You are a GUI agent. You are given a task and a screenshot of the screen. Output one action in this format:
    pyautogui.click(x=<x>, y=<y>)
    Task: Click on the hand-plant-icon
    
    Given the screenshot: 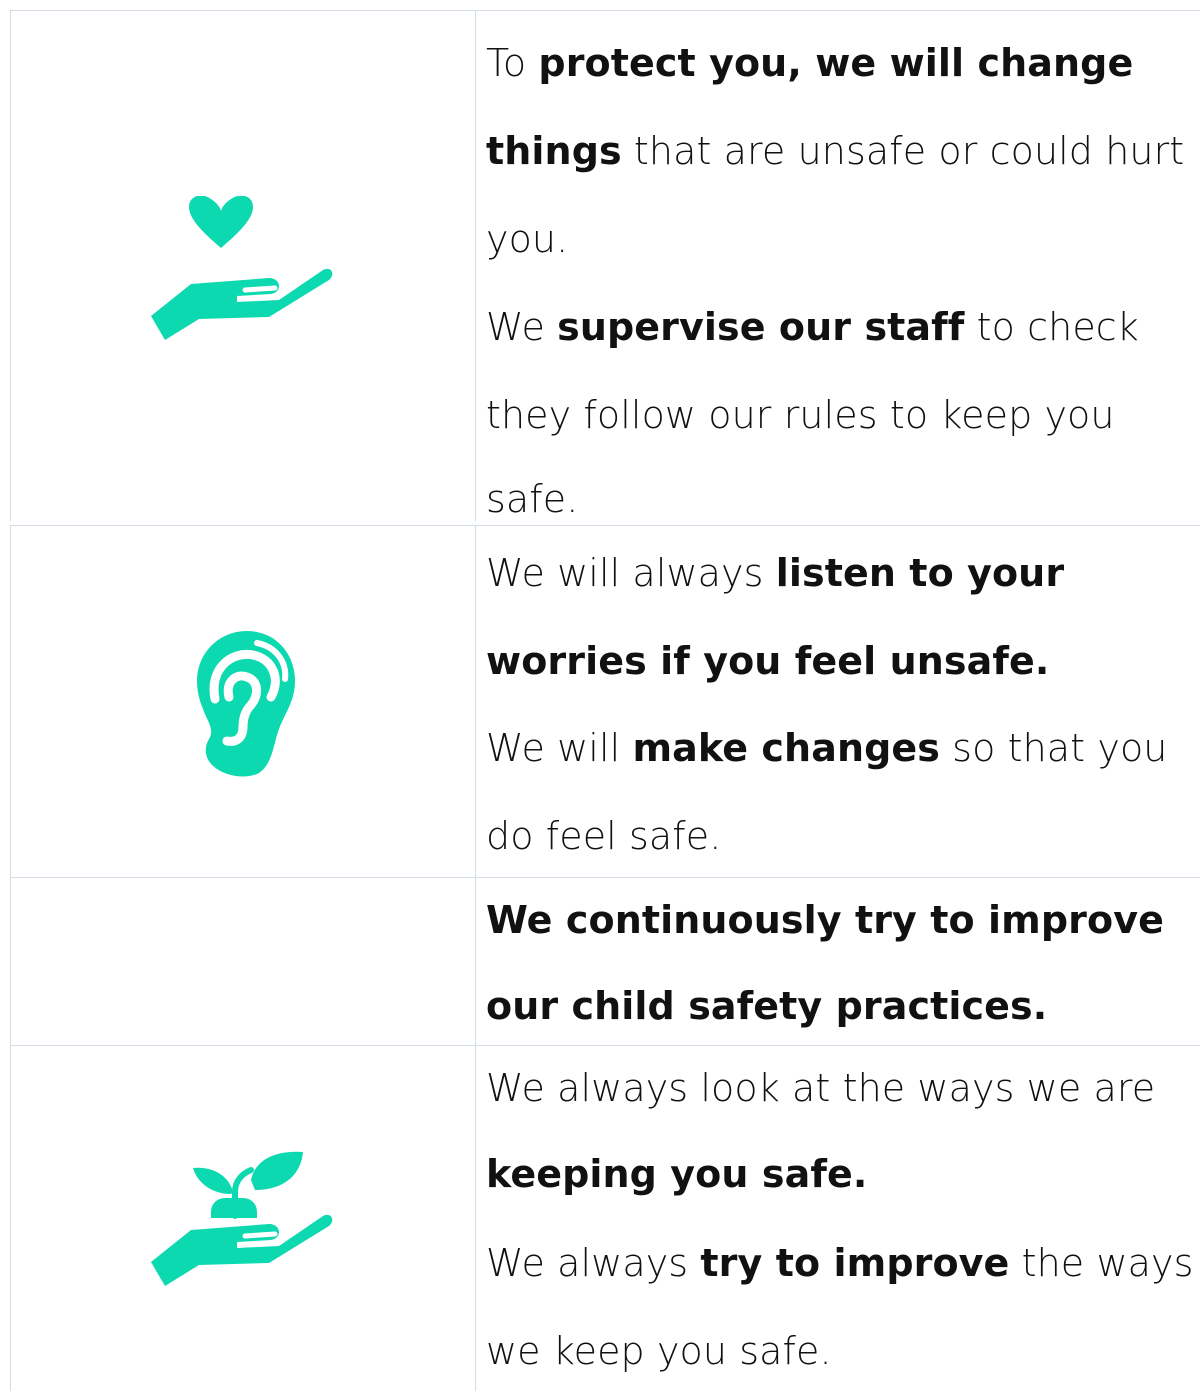 What is the action you would take?
    pyautogui.click(x=243, y=1216)
    